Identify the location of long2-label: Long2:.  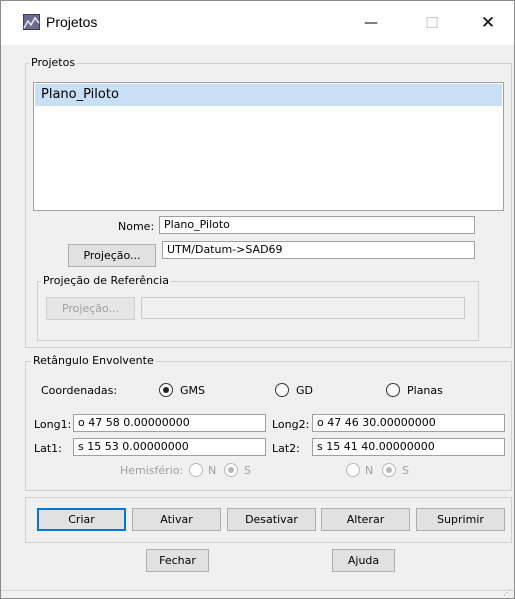
(291, 424).